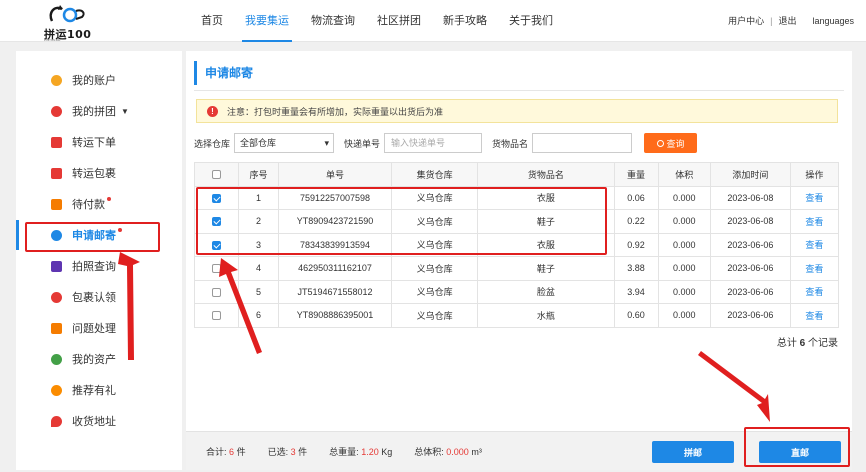 The width and height of the screenshot is (866, 472). I want to click on arrow-direct, so click(734, 386).